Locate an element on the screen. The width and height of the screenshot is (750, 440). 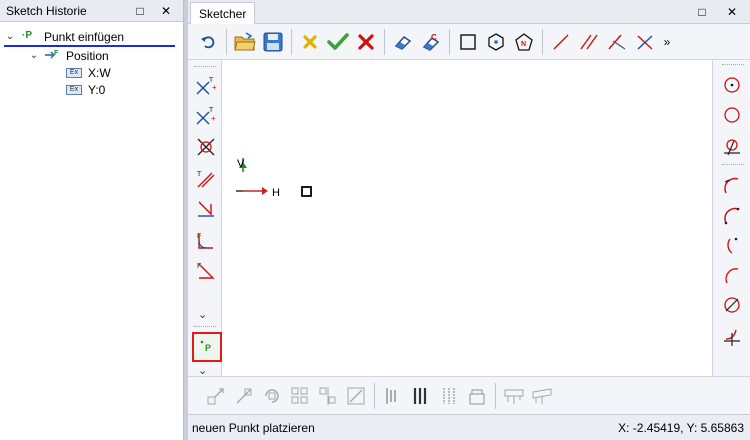
toolbar-grip is located at coordinates (205, 67).